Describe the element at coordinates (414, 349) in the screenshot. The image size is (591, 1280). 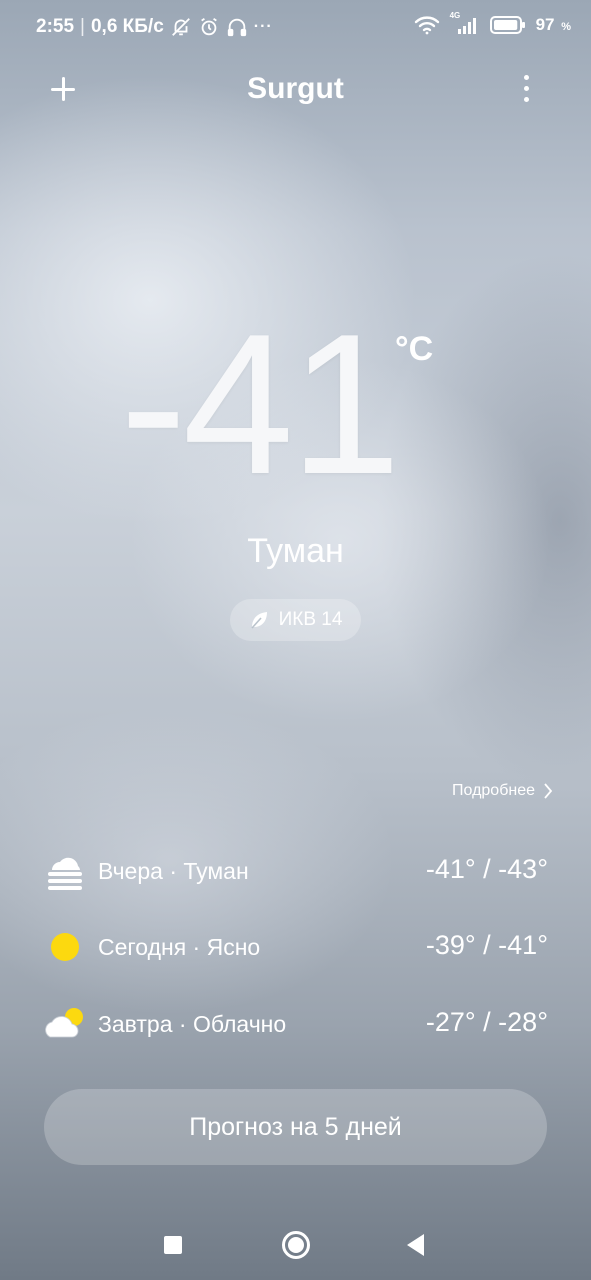
I see `temperature-unit: °C` at that location.